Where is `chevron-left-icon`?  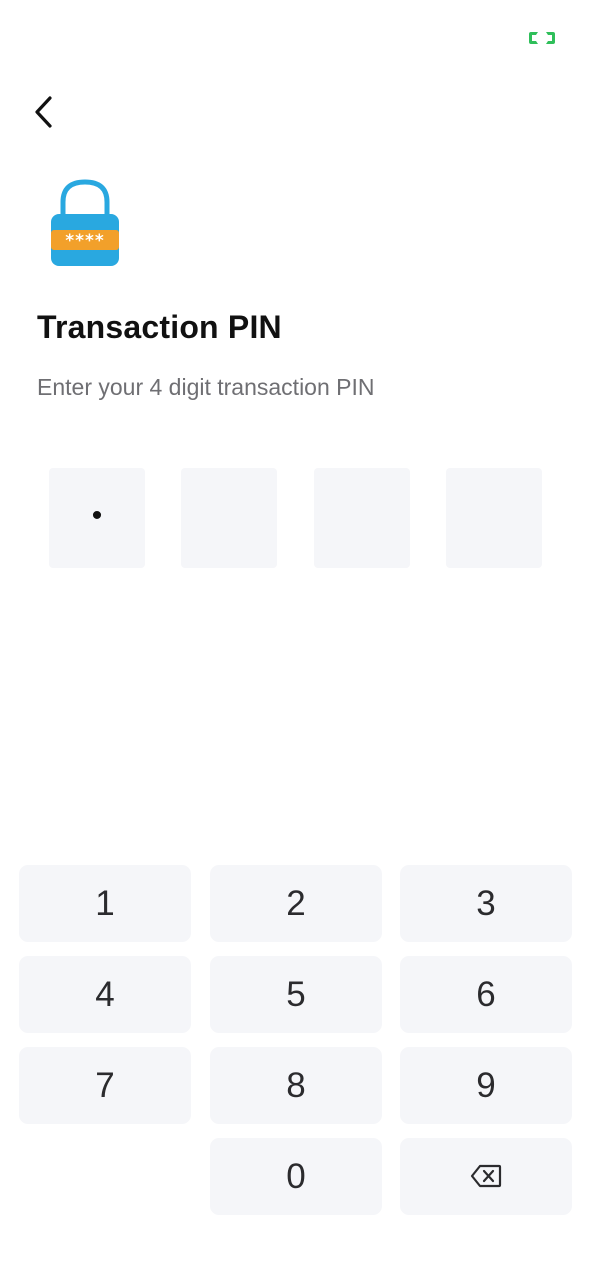
chevron-left-icon is located at coordinates (44, 114).